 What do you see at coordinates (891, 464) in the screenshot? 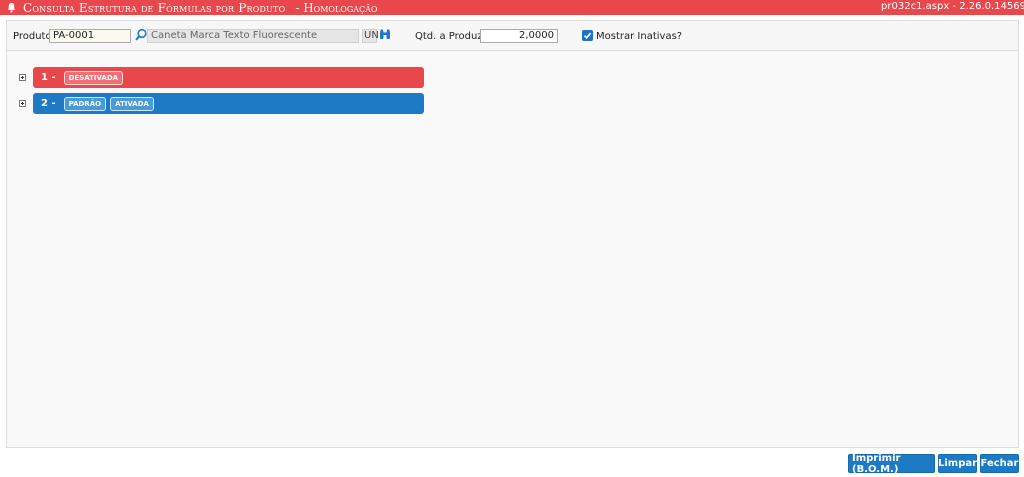
I see `print-bom-button: Imprimir (B.O.M.)` at bounding box center [891, 464].